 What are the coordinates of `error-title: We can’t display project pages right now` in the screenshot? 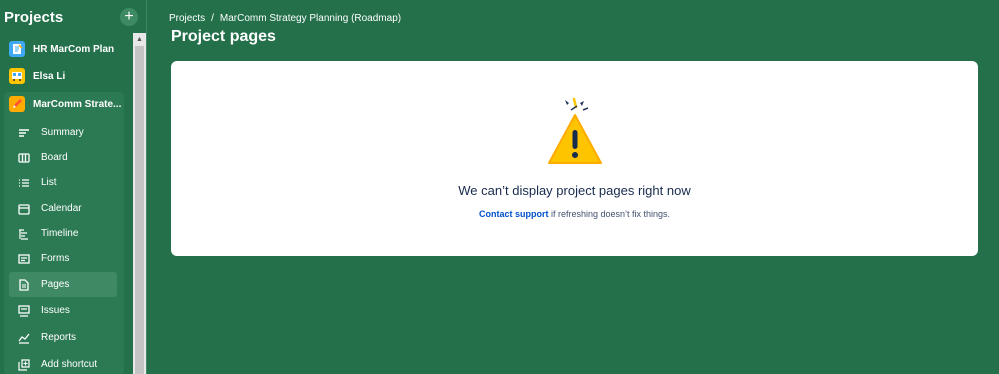 It's located at (574, 190).